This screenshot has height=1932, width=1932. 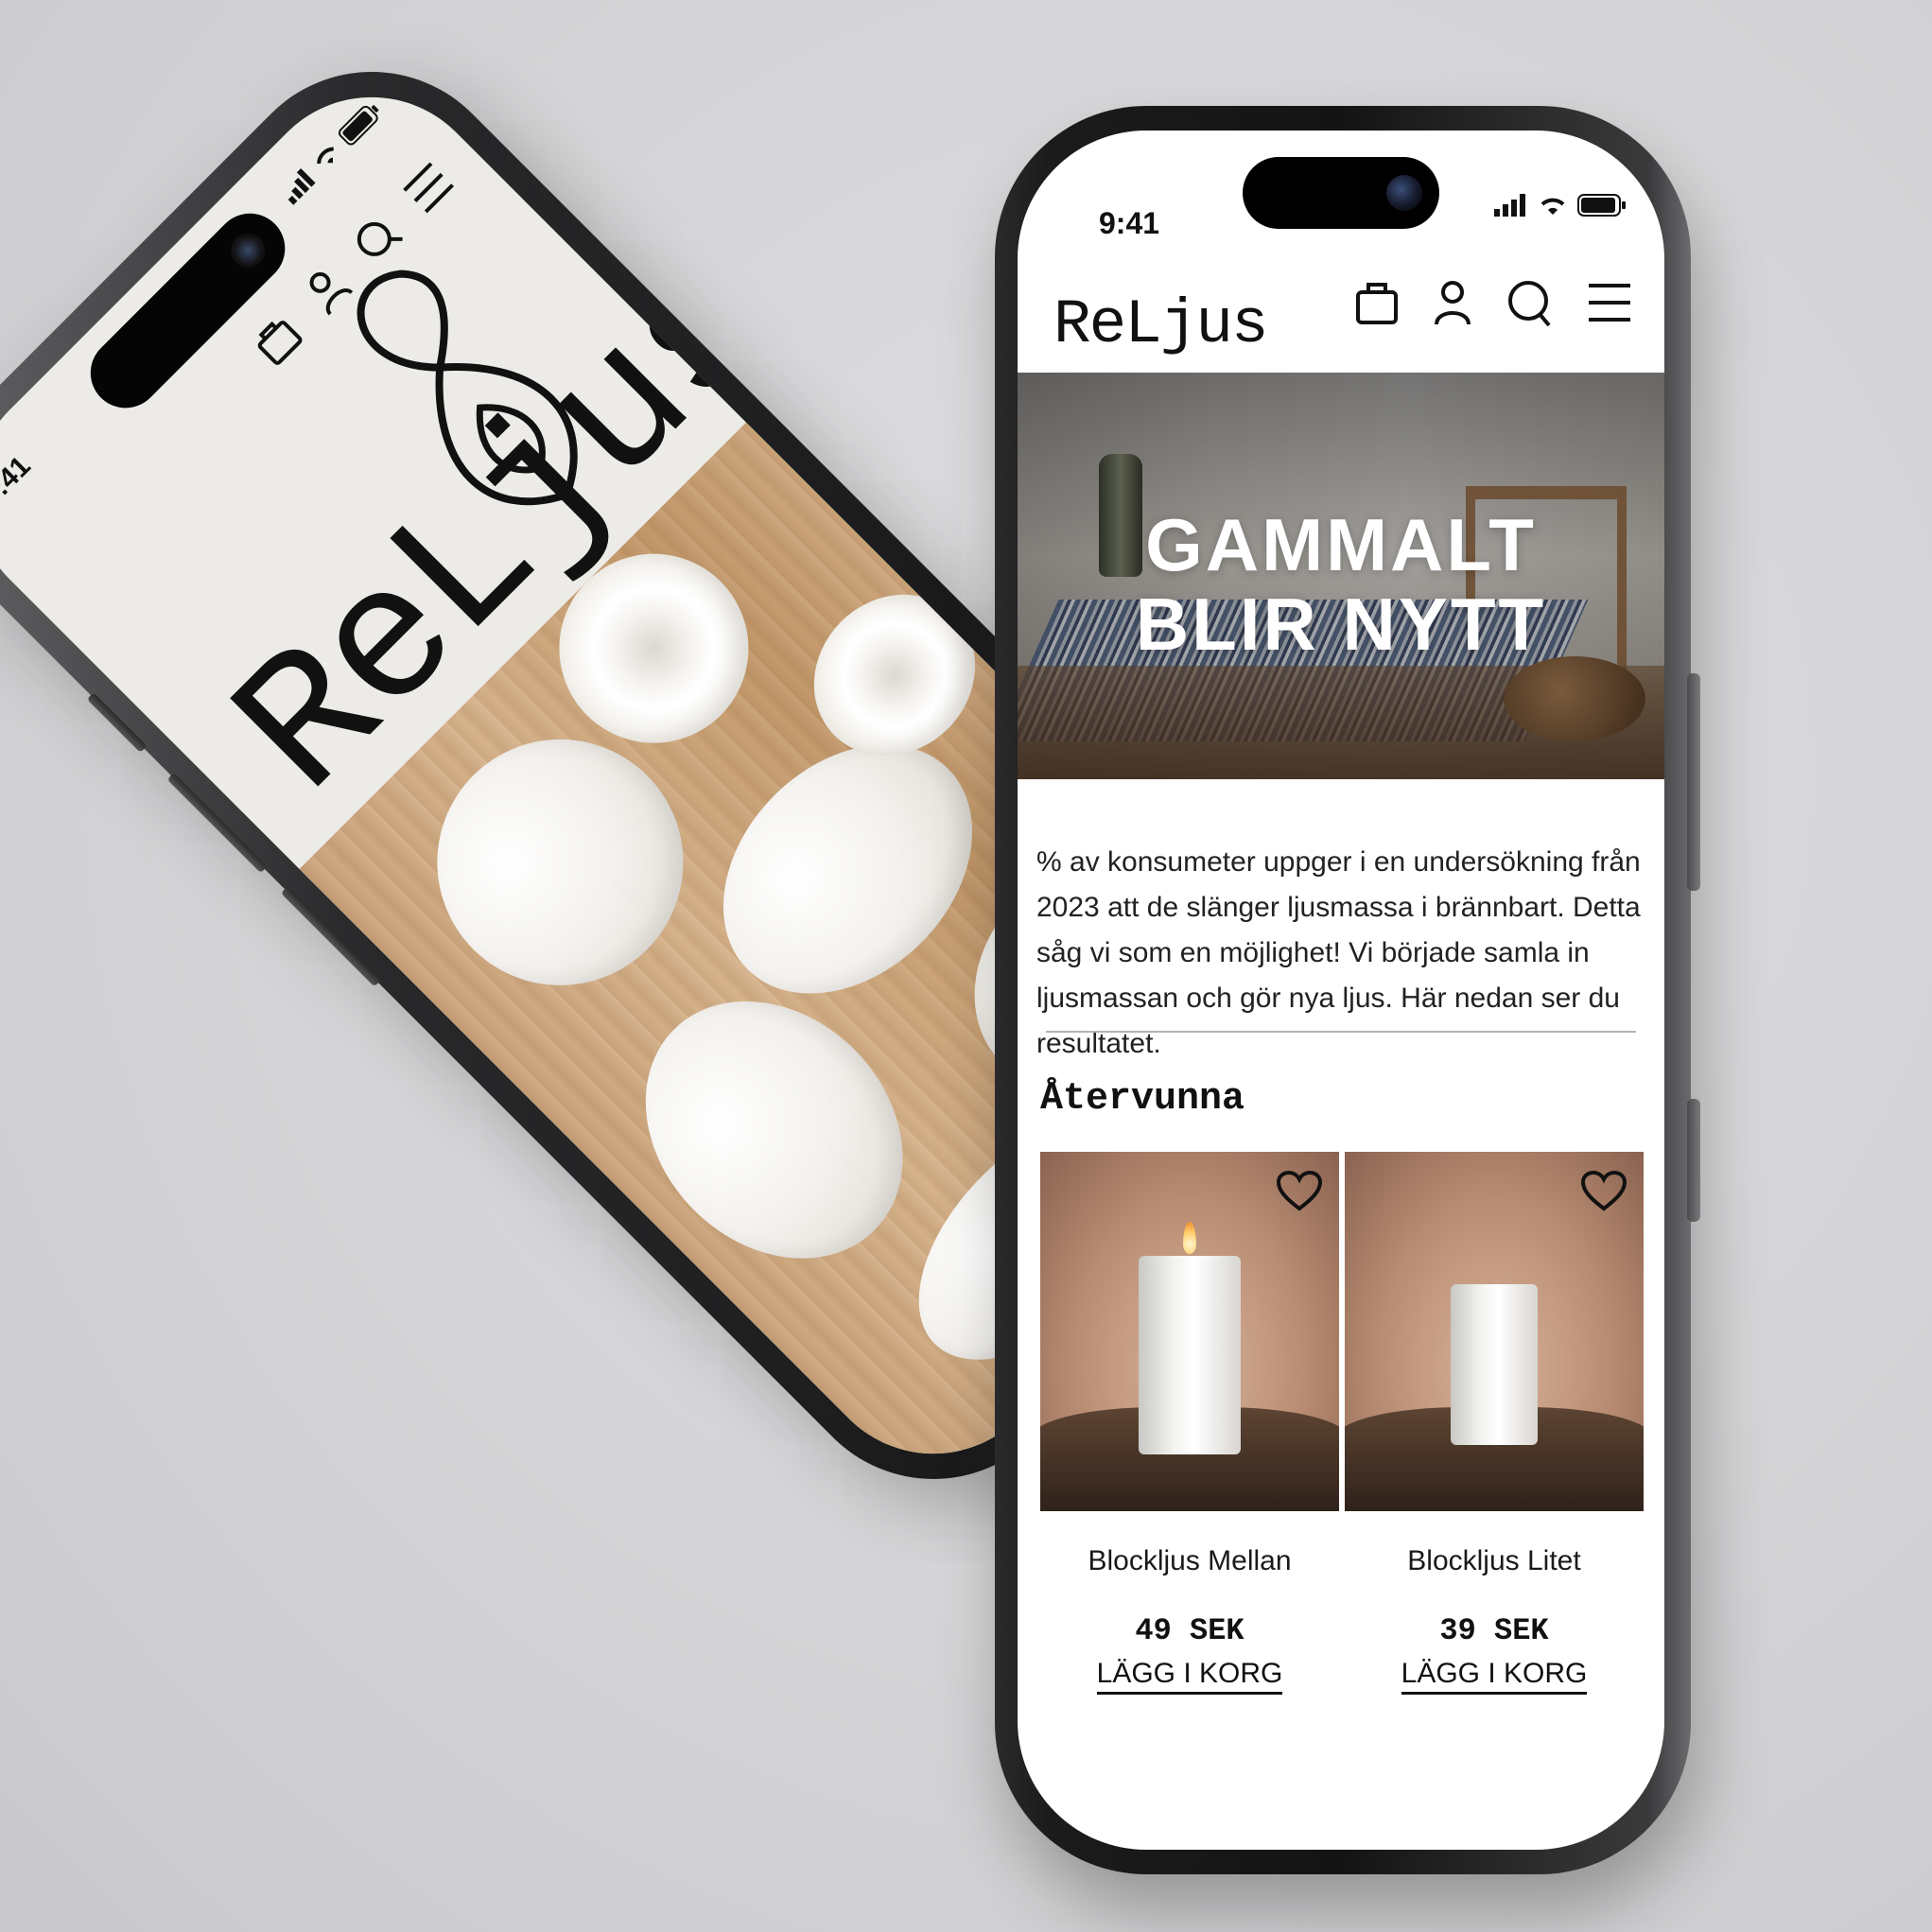 I want to click on power-button, so click(x=1693, y=782).